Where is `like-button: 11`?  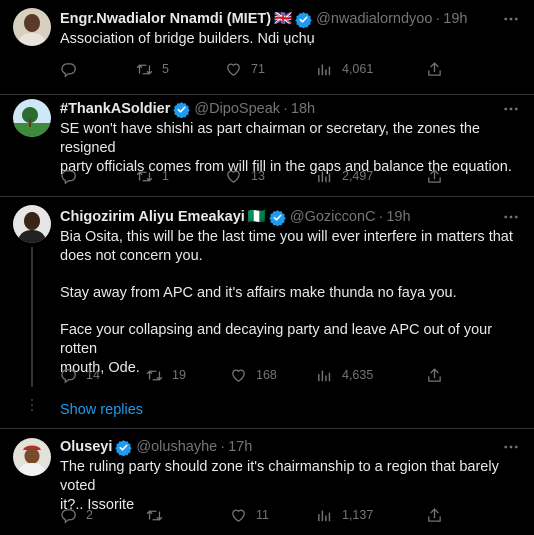 like-button: 11 is located at coordinates (249, 515).